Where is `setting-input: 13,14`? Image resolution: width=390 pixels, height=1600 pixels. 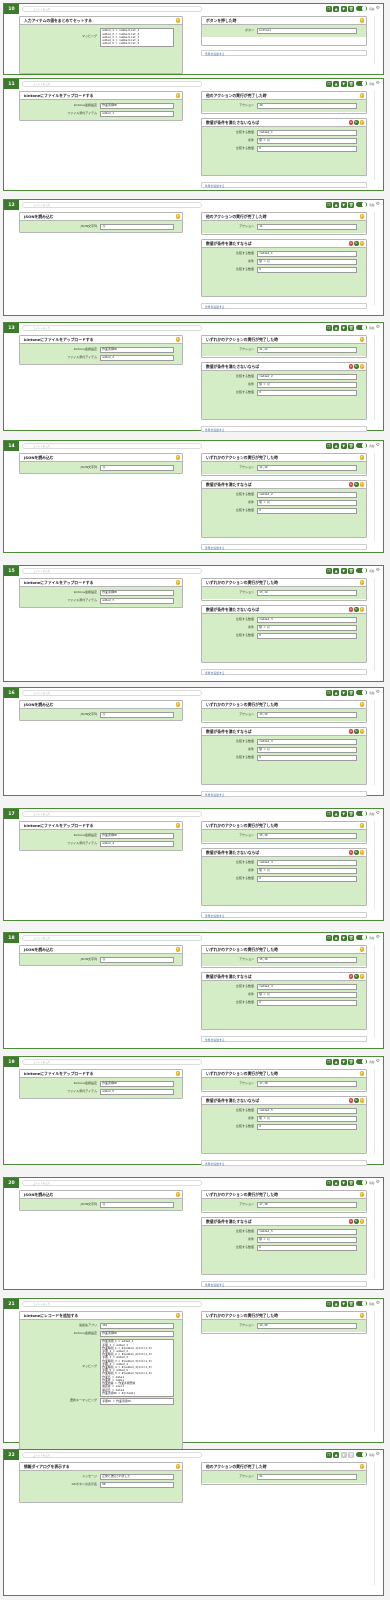 setting-input: 13,14 is located at coordinates (307, 593).